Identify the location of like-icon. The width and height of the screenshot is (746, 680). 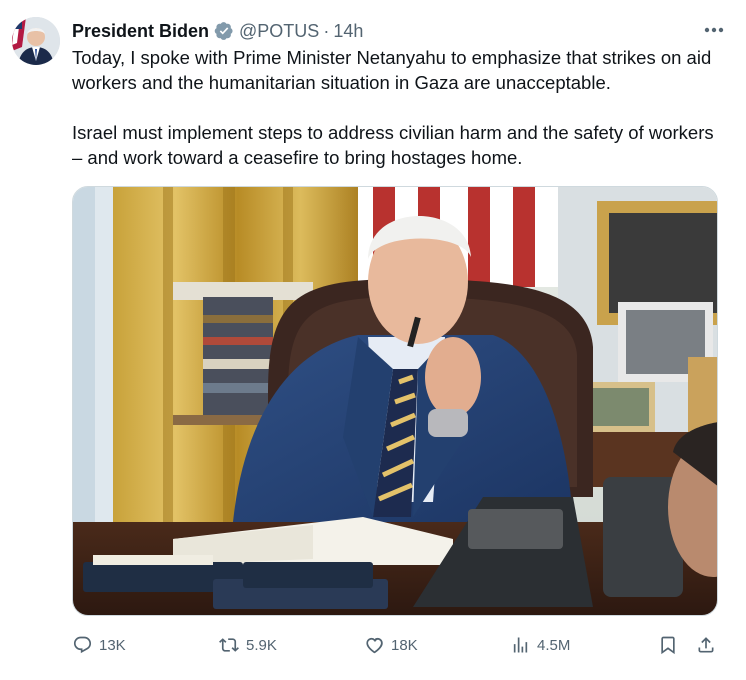
(374, 645).